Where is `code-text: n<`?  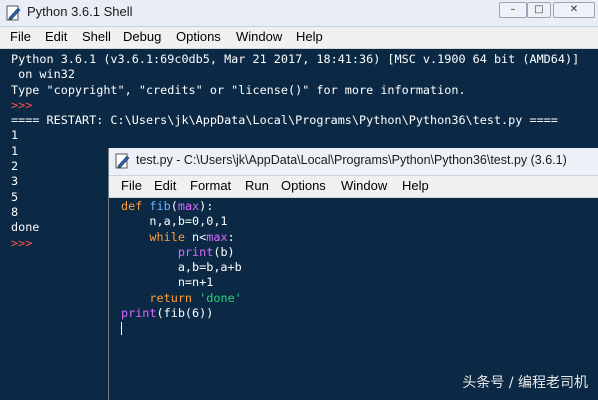 code-text: n< is located at coordinates (195, 236).